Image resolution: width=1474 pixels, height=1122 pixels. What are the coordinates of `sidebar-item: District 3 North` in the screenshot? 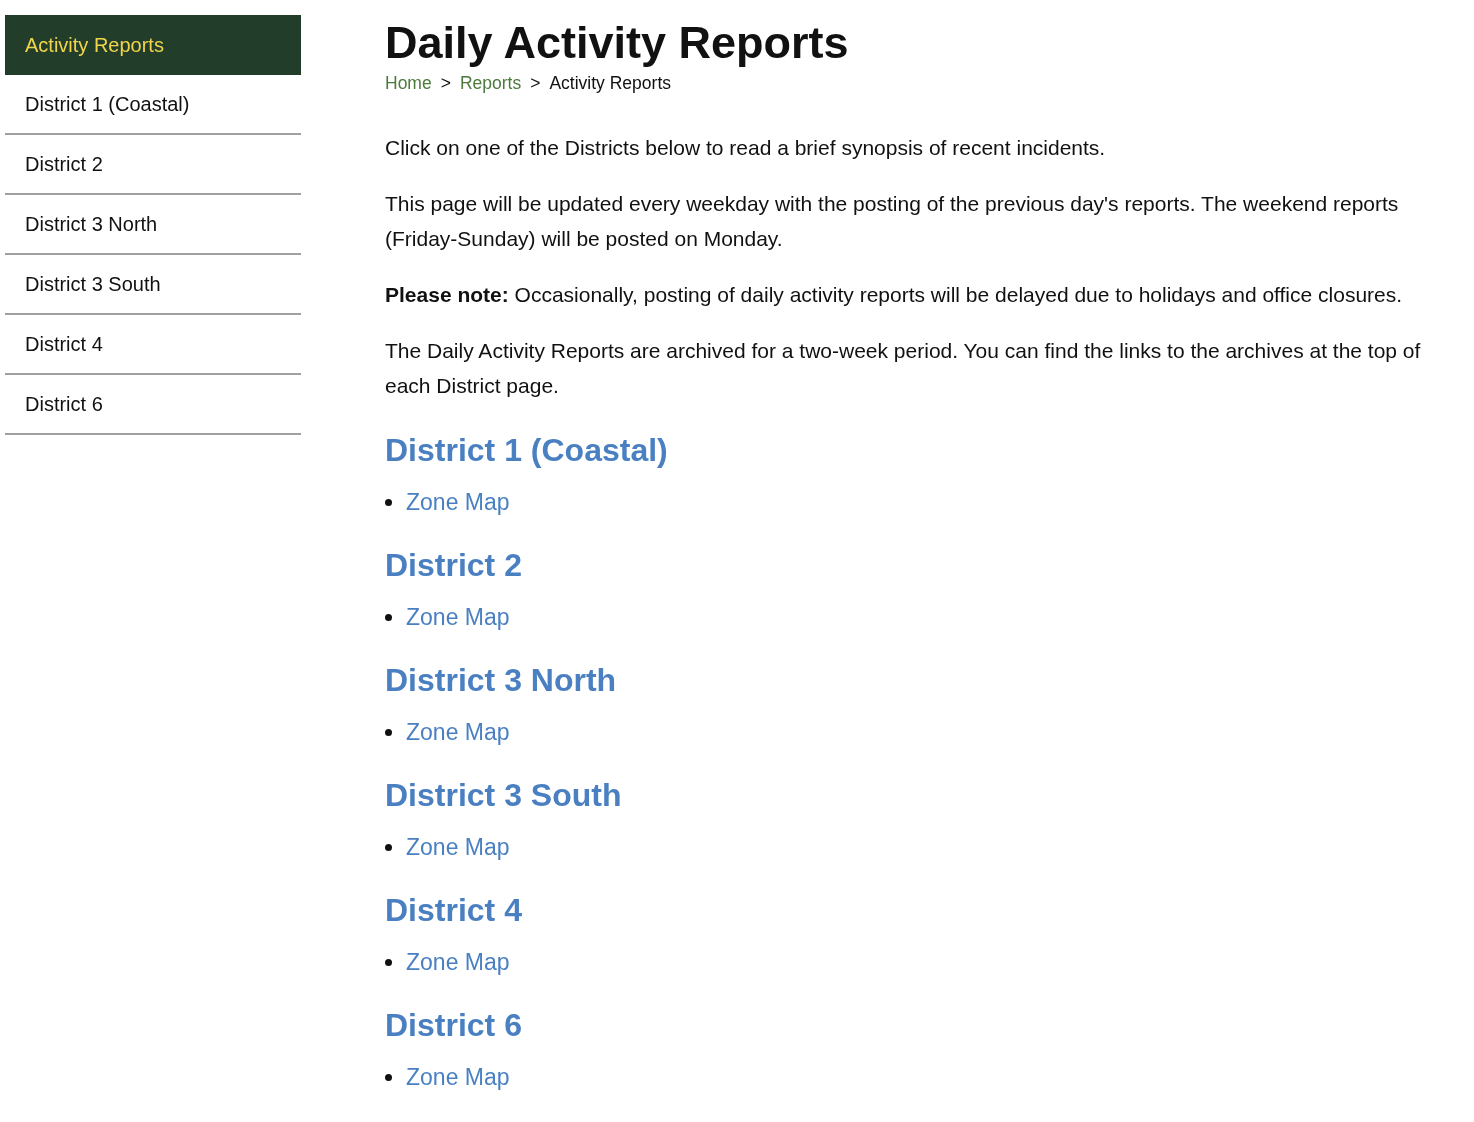 It's located at (153, 225).